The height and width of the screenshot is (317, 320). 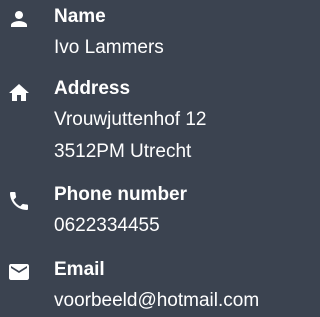 I want to click on home-icon, so click(x=19, y=93).